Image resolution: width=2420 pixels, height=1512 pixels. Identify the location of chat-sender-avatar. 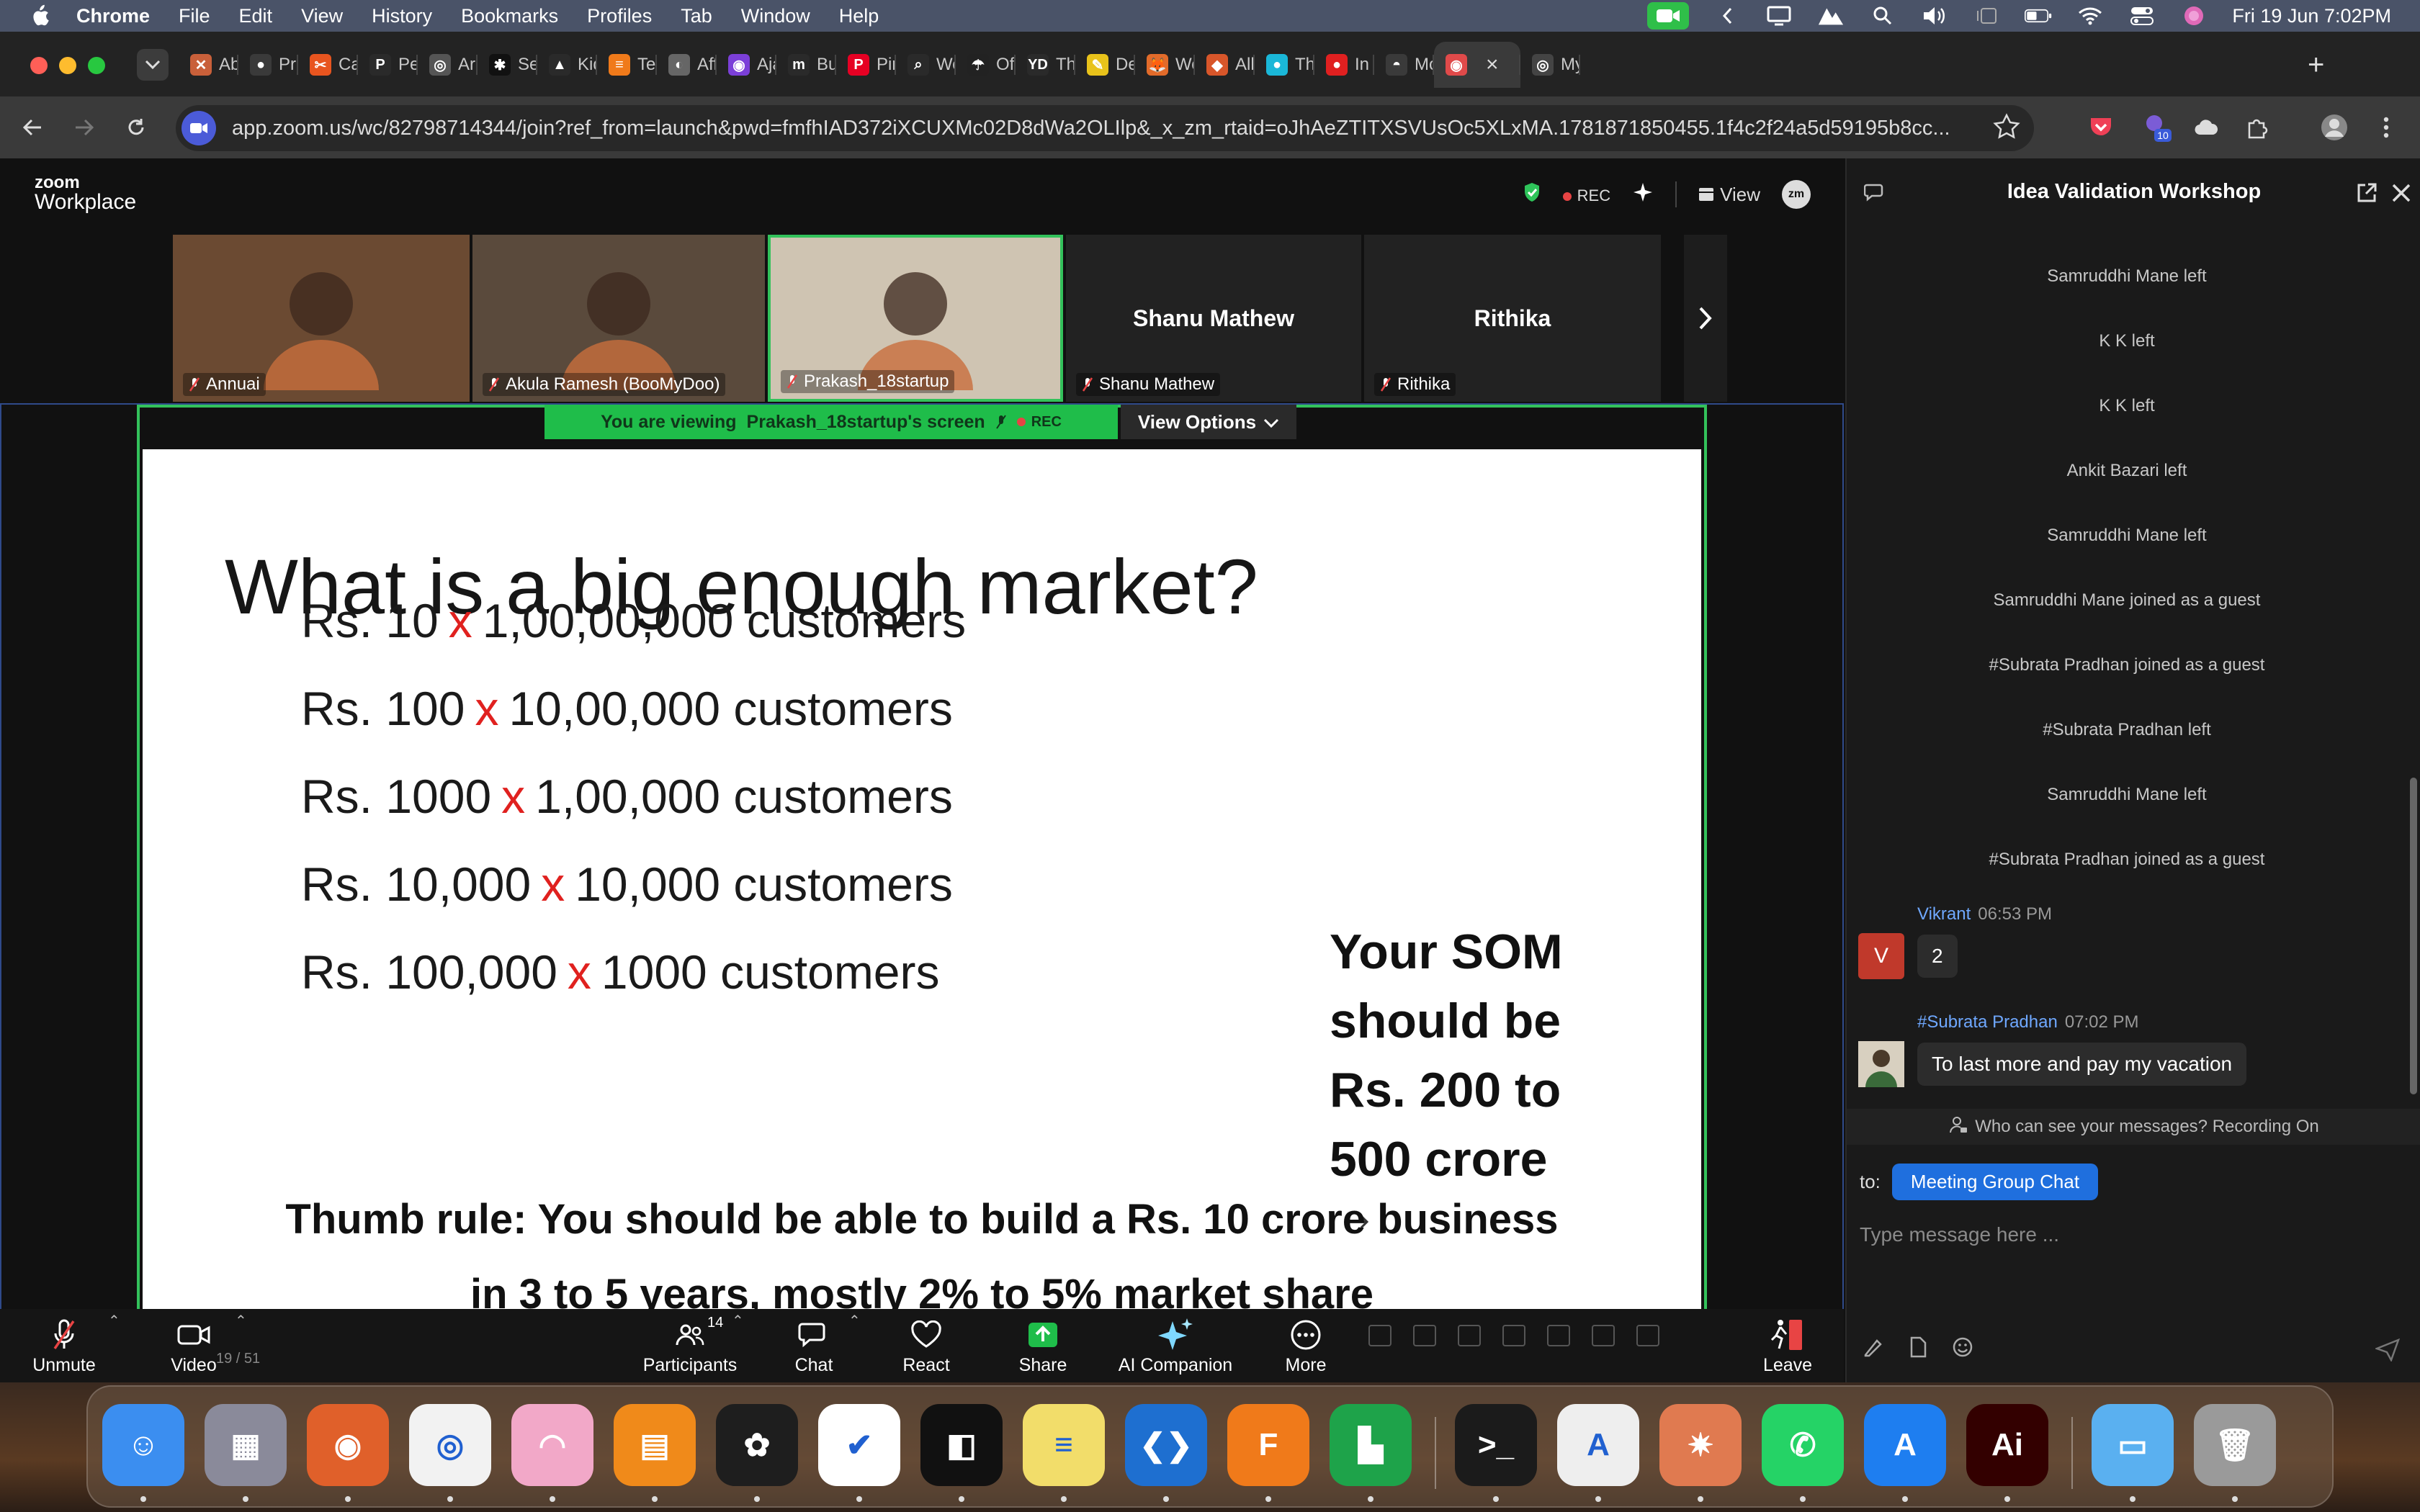
(1881, 1064).